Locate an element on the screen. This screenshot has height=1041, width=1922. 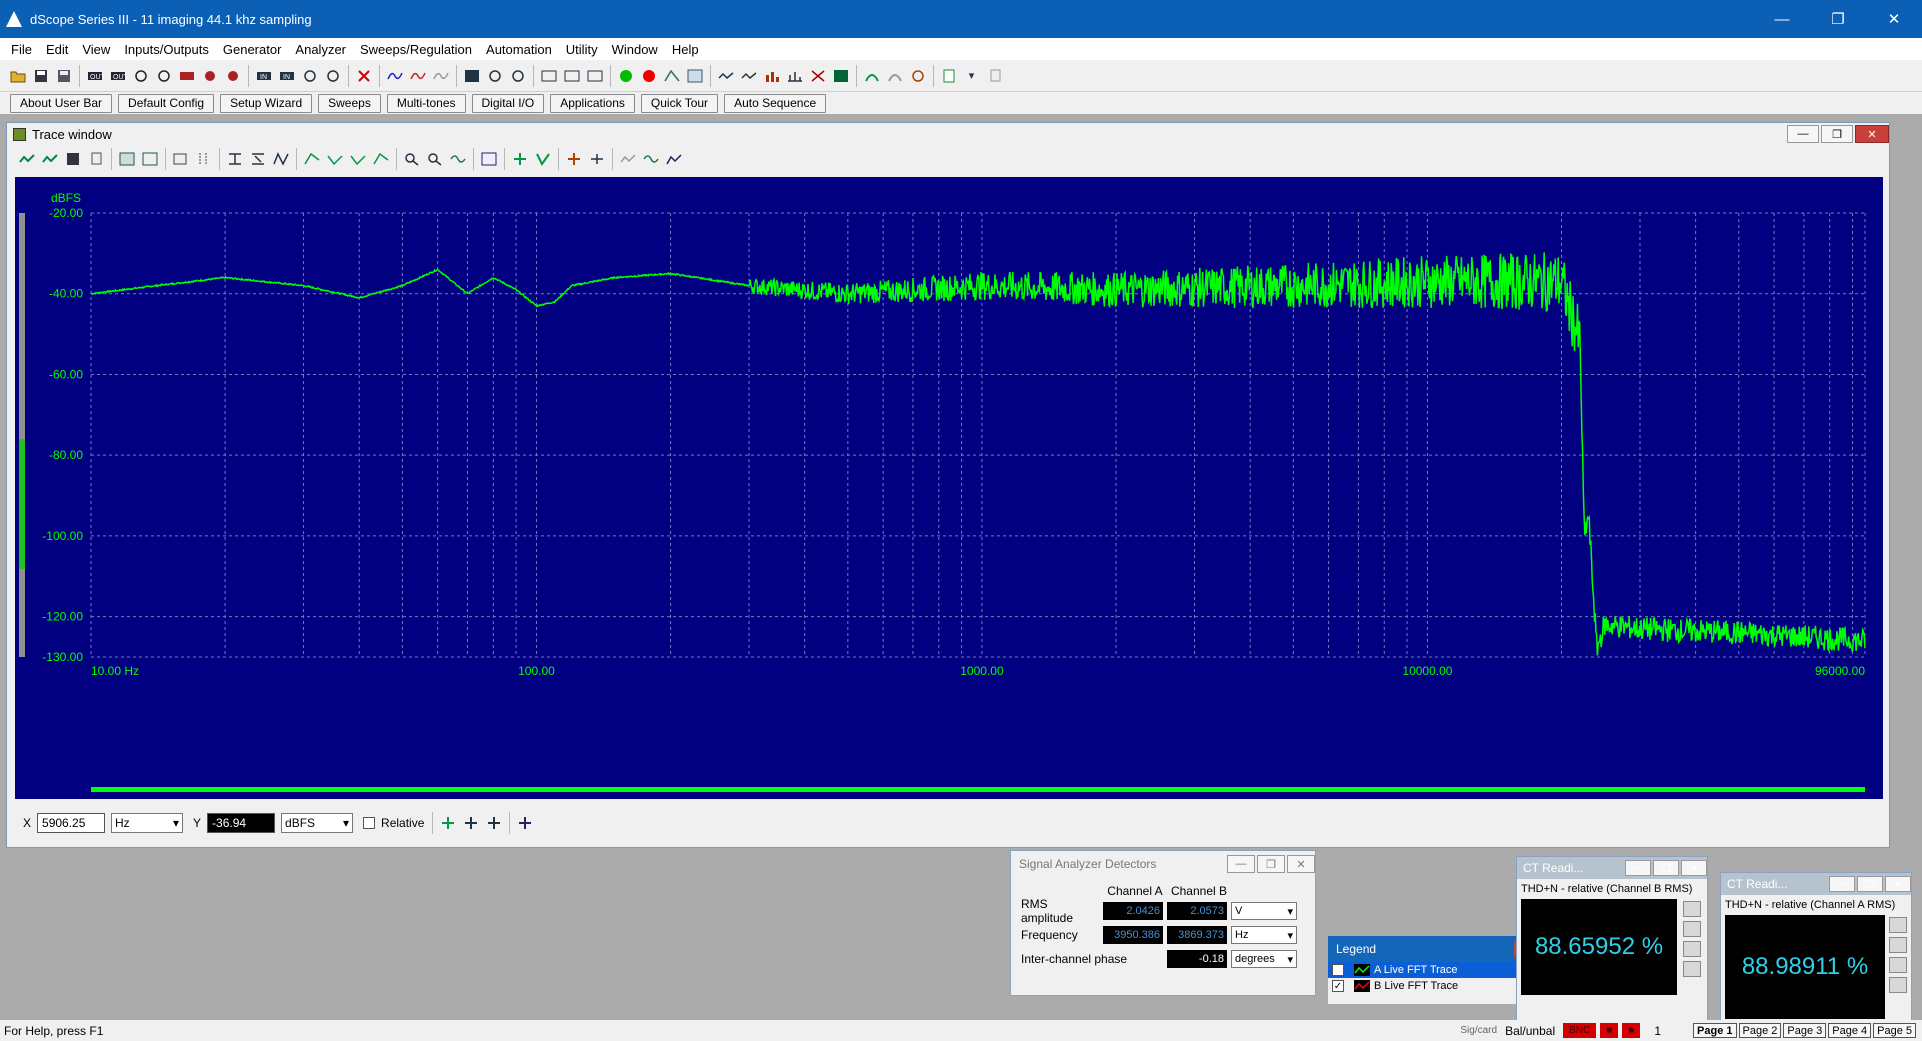
digital-io-button: Digital I/O is located at coordinates (508, 103).